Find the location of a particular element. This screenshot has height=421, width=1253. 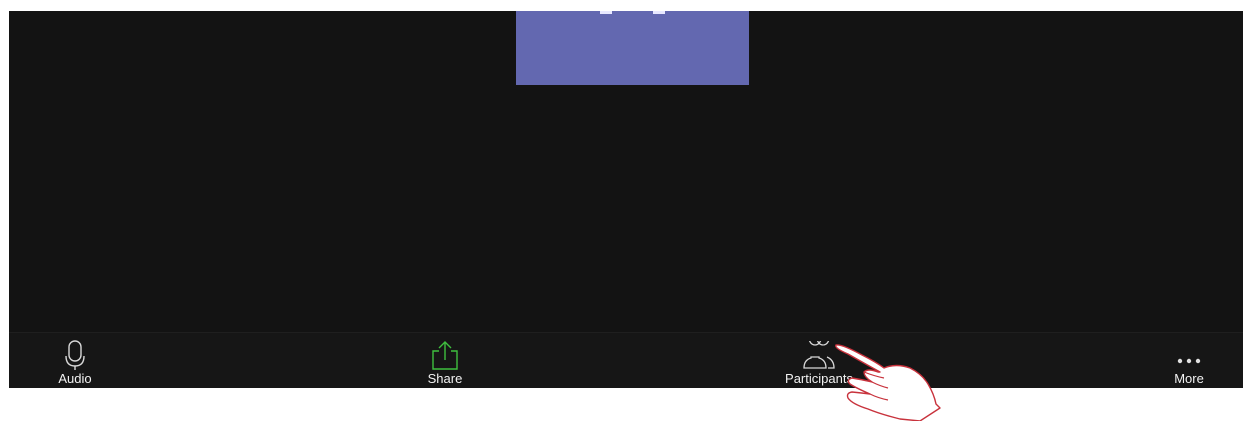

participants-button: Participants is located at coordinates (819, 360).